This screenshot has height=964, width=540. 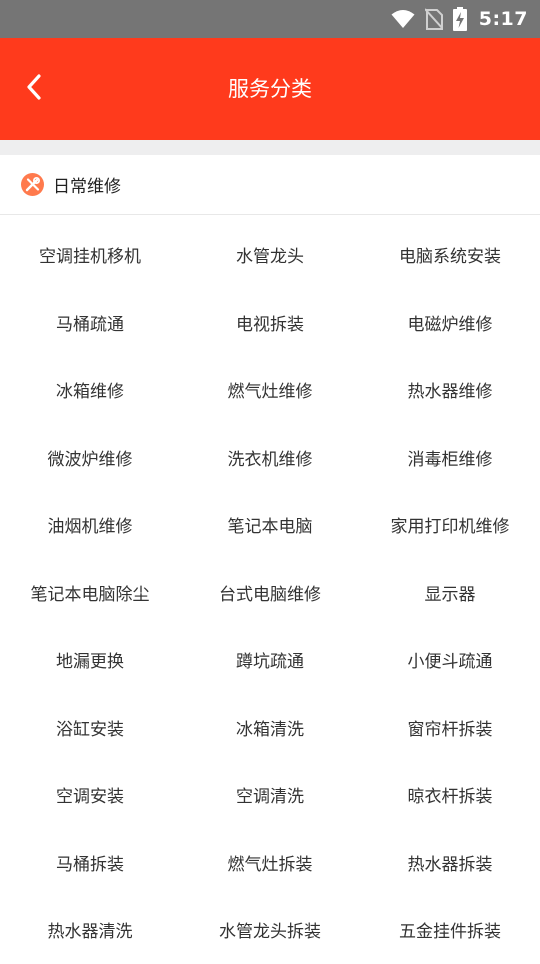 What do you see at coordinates (90, 930) in the screenshot?
I see `service-item: 热水器清洗` at bounding box center [90, 930].